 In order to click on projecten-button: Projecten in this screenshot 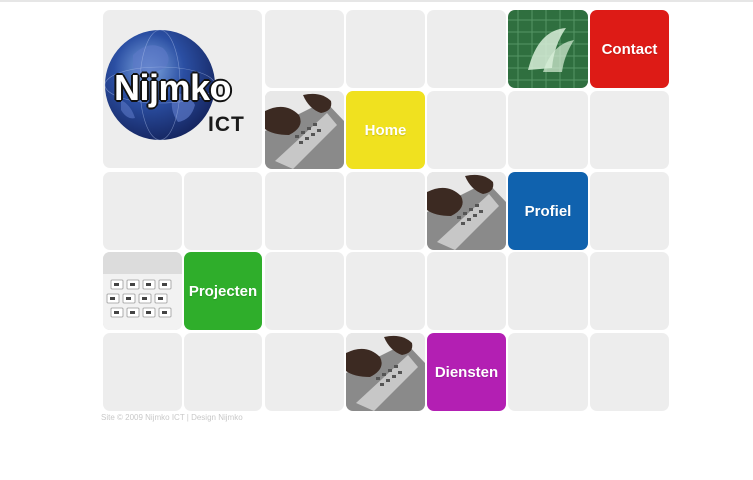, I will do `click(223, 291)`.